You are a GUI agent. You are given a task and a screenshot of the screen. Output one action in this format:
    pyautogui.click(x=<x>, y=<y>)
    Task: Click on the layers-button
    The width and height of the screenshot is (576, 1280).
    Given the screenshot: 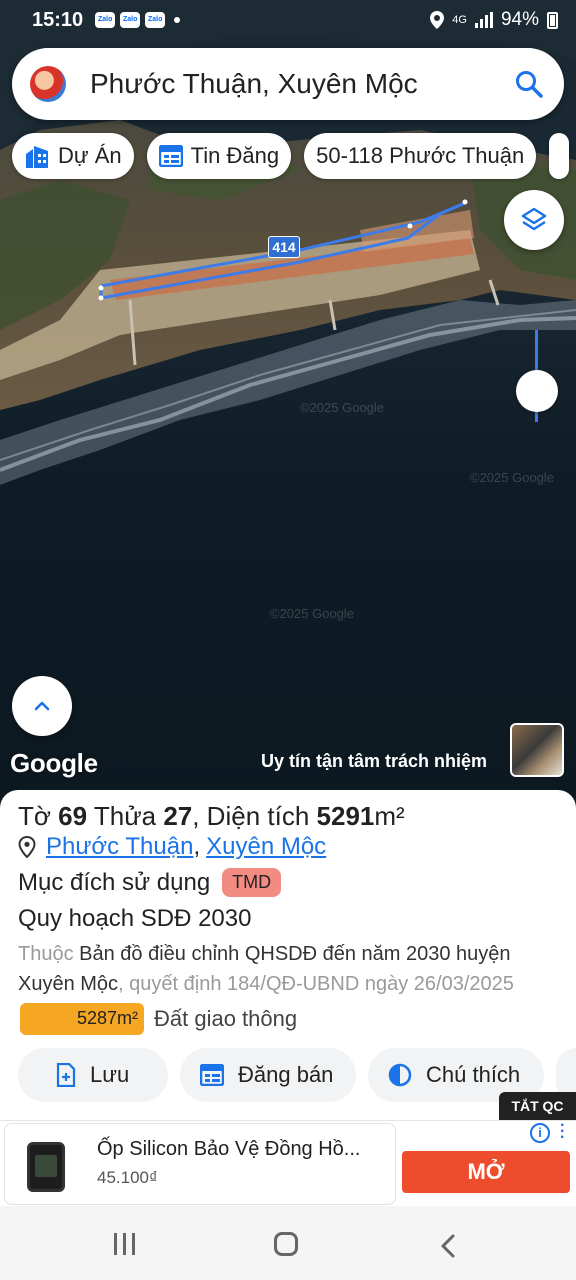 What is the action you would take?
    pyautogui.click(x=534, y=220)
    